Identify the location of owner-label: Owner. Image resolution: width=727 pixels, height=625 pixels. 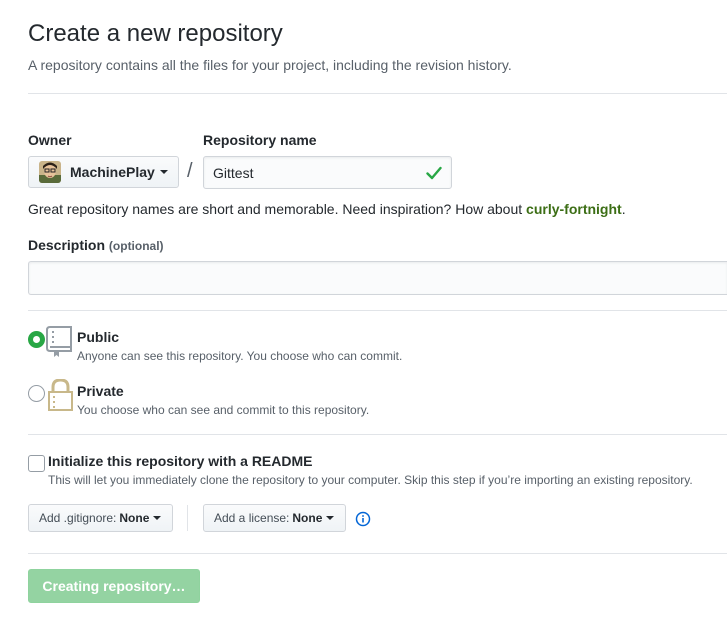
(50, 140).